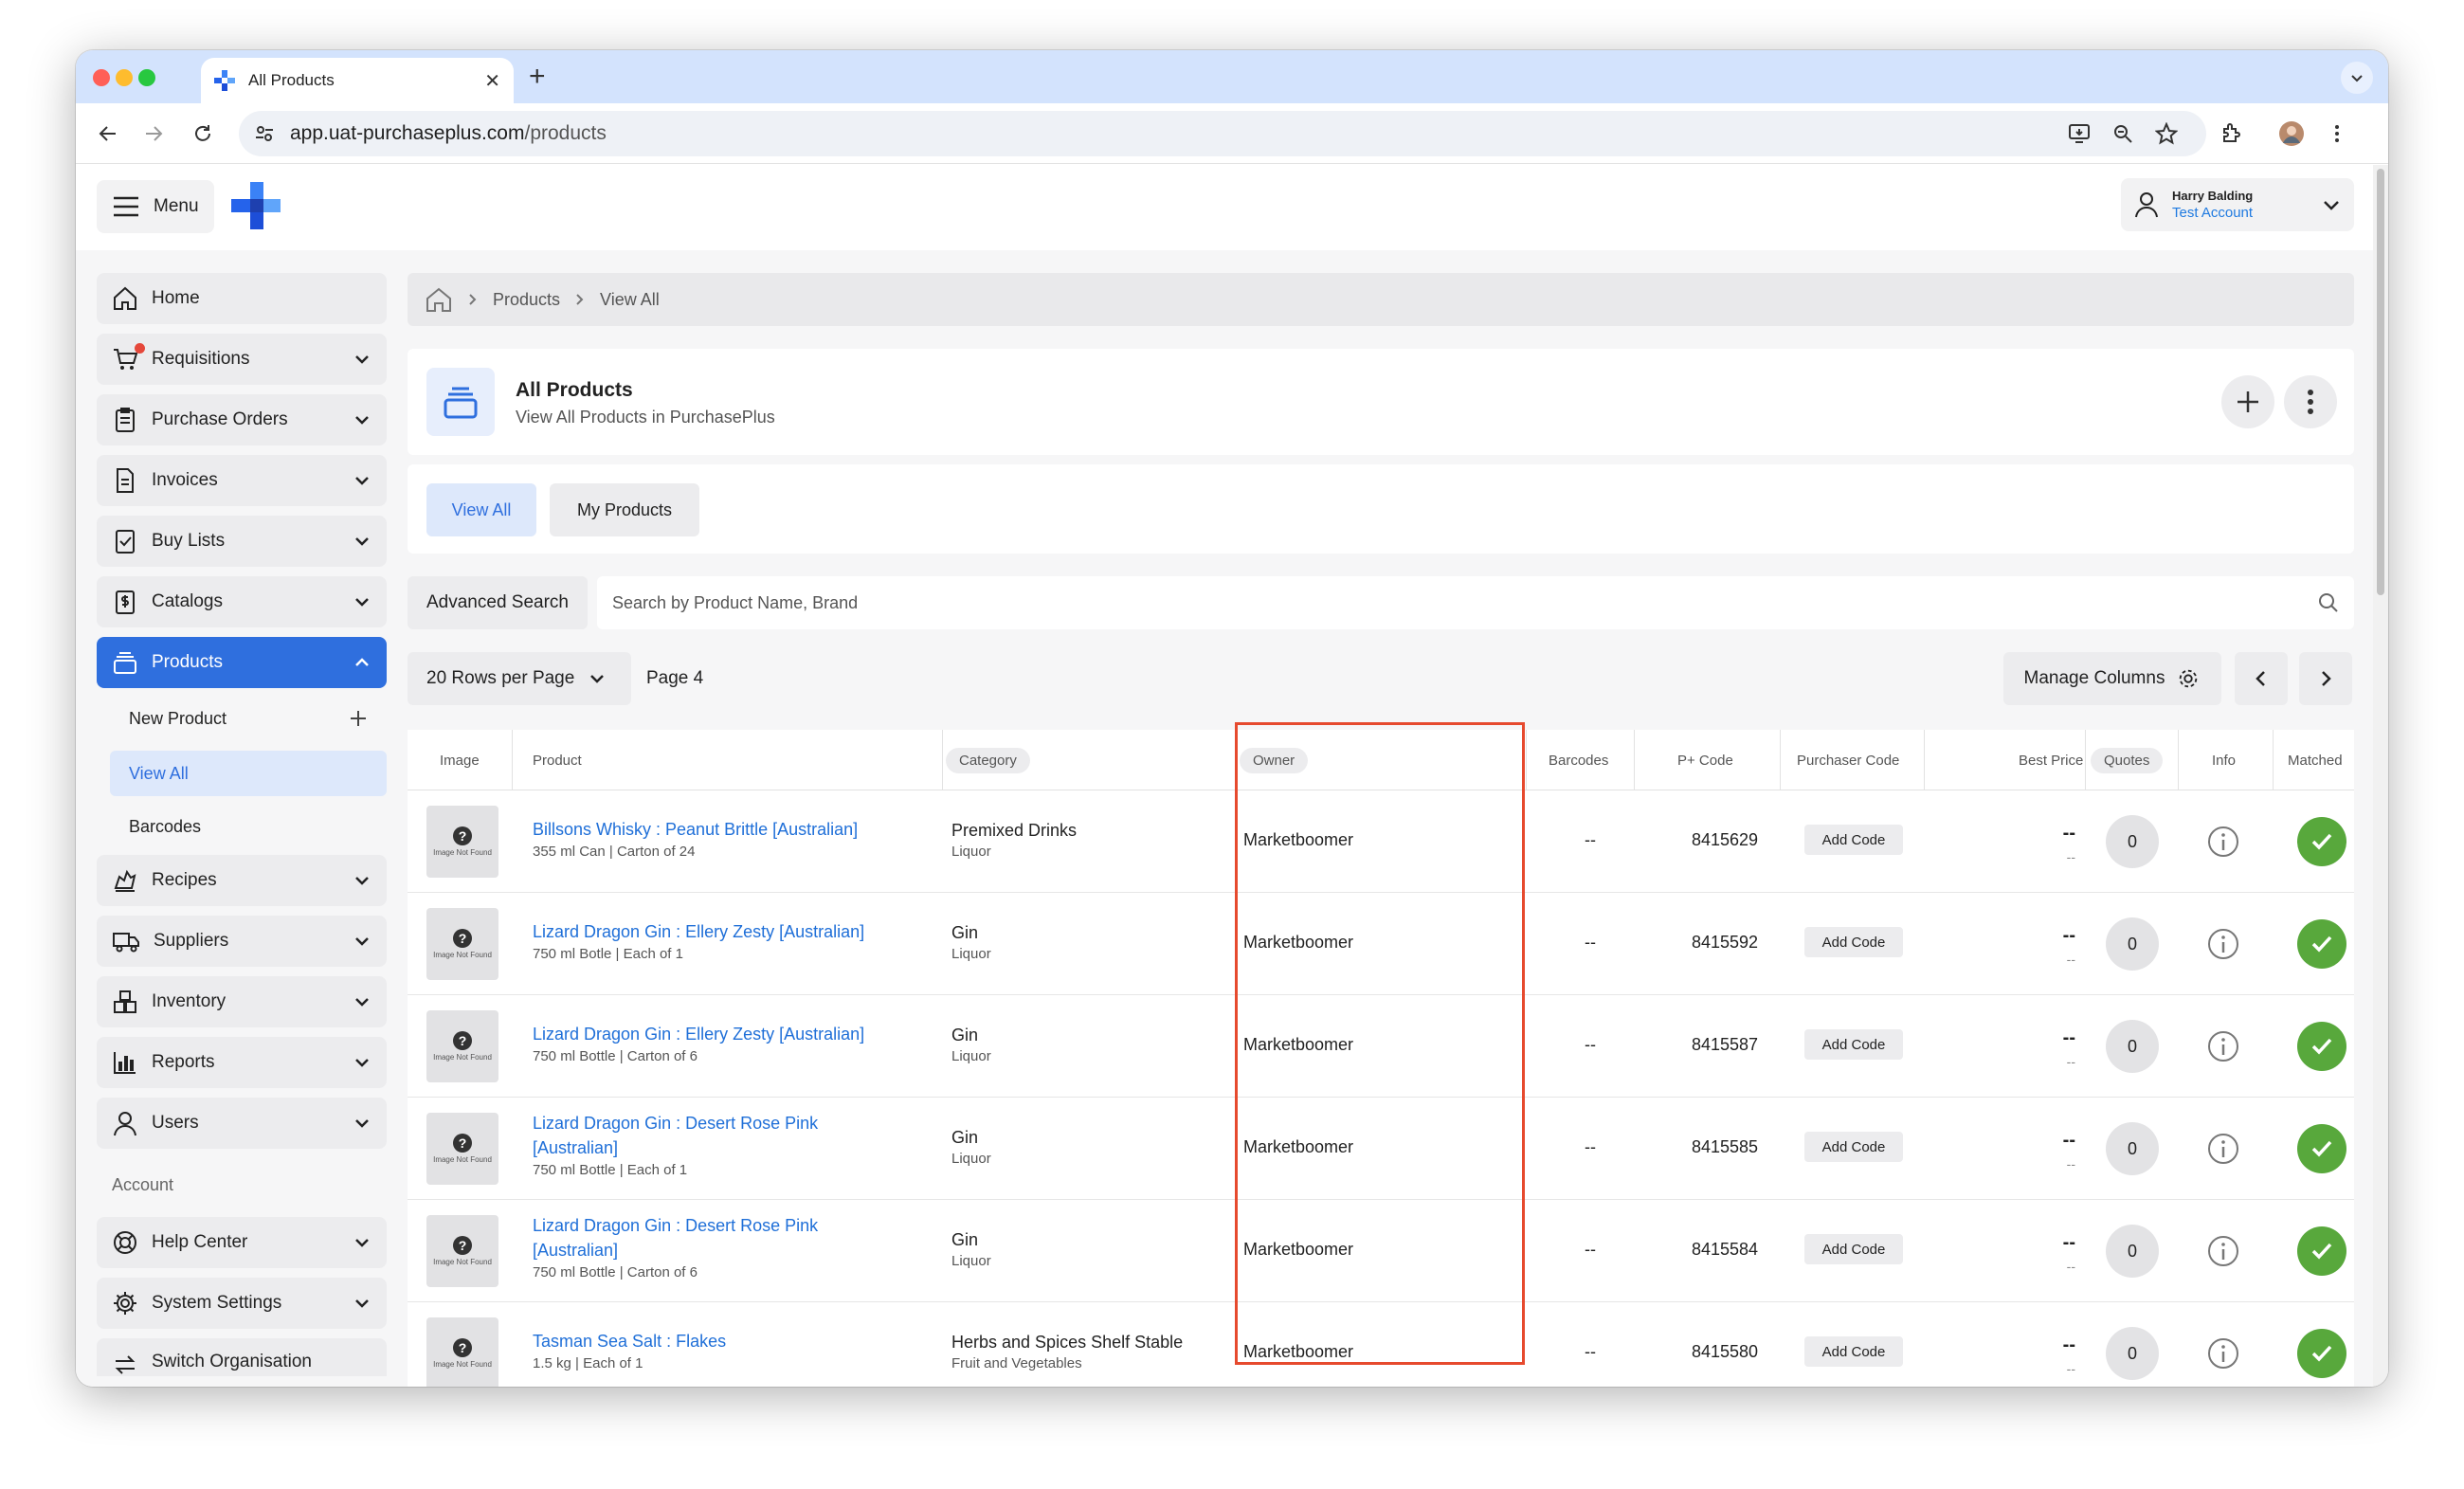 The image size is (2464, 1489). What do you see at coordinates (147, 77) in the screenshot?
I see `zoom-window-icon` at bounding box center [147, 77].